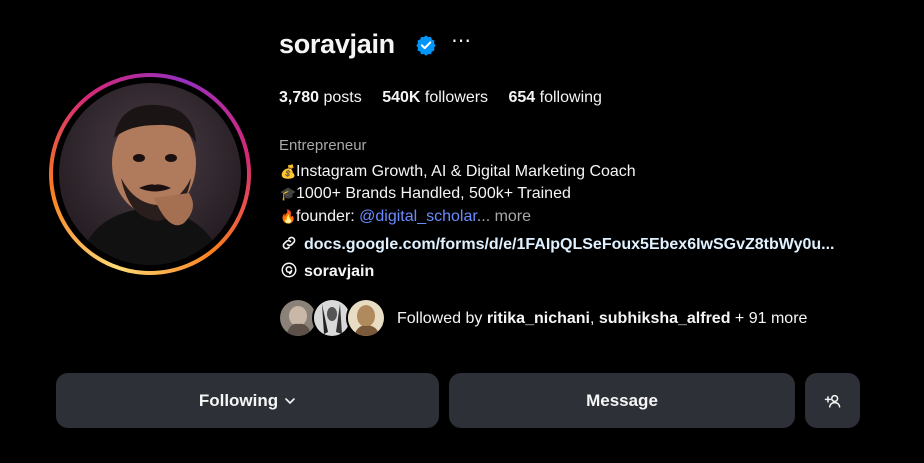  What do you see at coordinates (238, 400) in the screenshot?
I see `following-button-label: Following` at bounding box center [238, 400].